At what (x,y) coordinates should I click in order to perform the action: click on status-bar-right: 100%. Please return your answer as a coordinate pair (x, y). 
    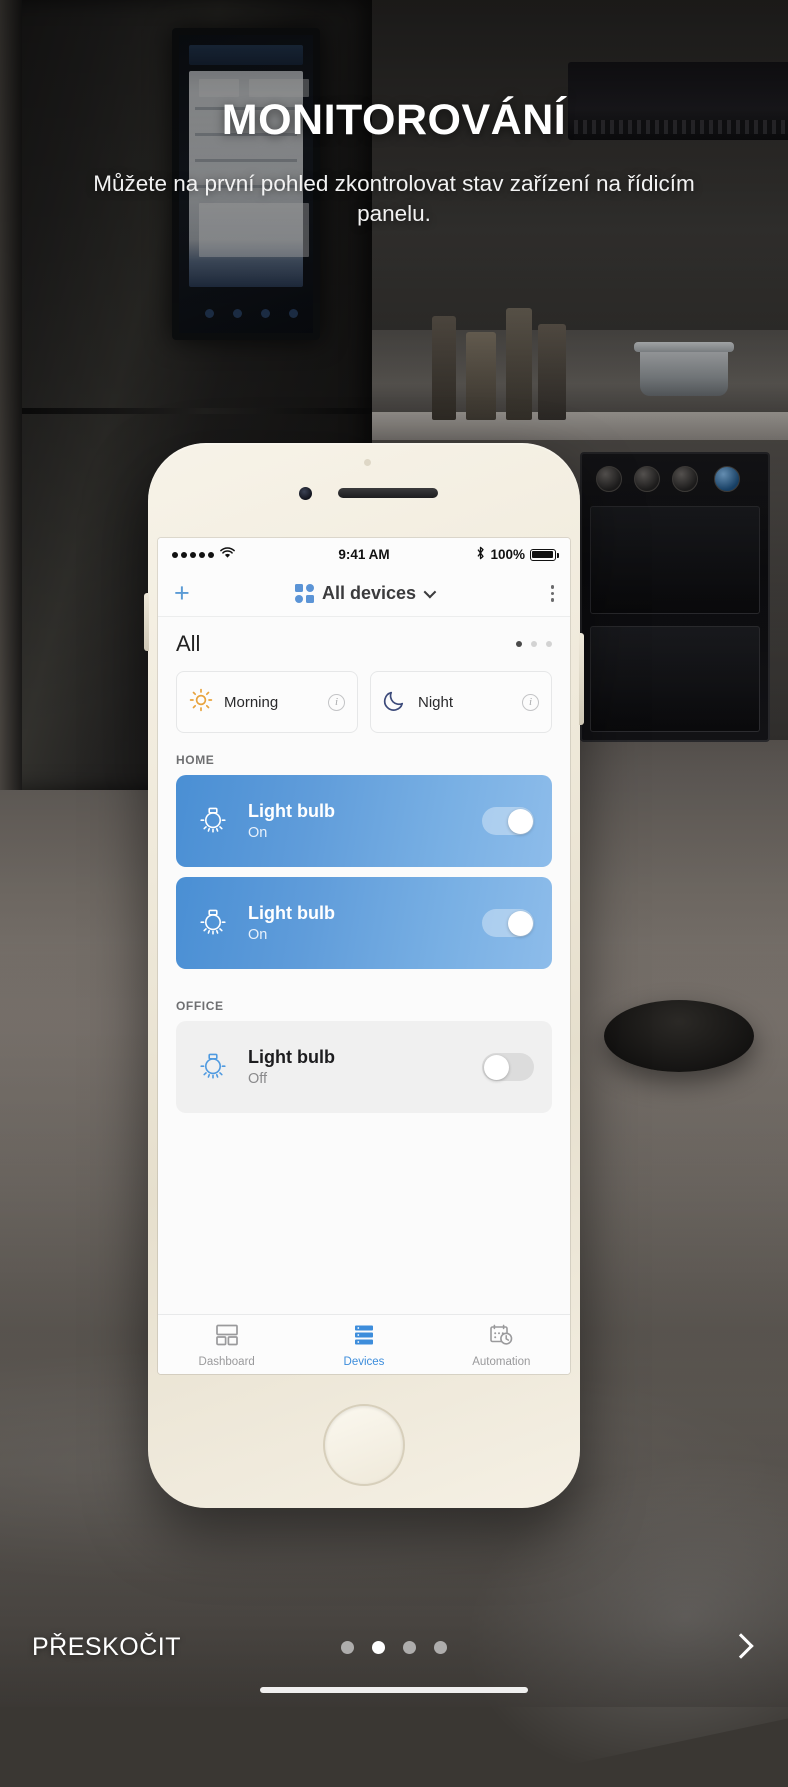
    Looking at the image, I should click on (475, 554).